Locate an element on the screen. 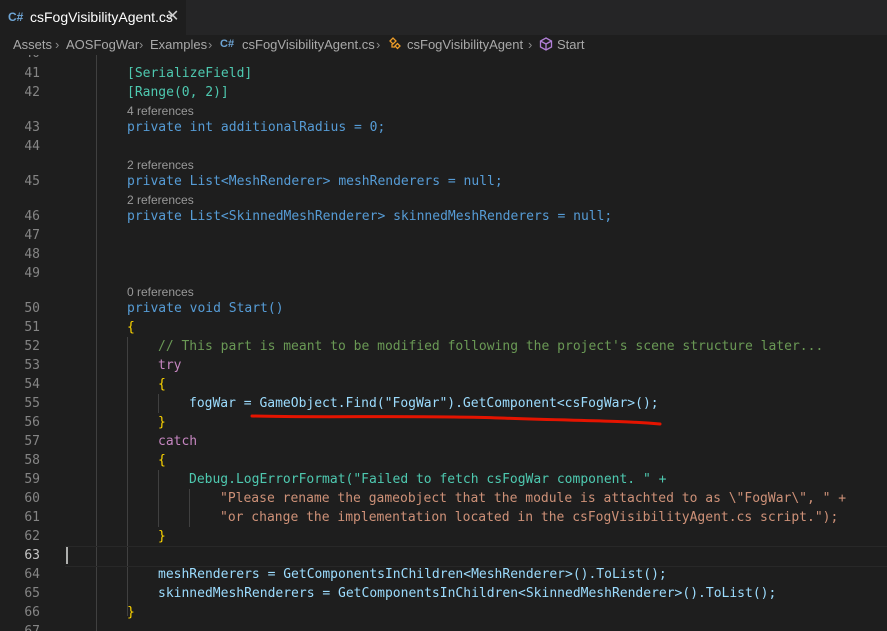 The height and width of the screenshot is (631, 887). close-icon: ✕ is located at coordinates (172, 16).